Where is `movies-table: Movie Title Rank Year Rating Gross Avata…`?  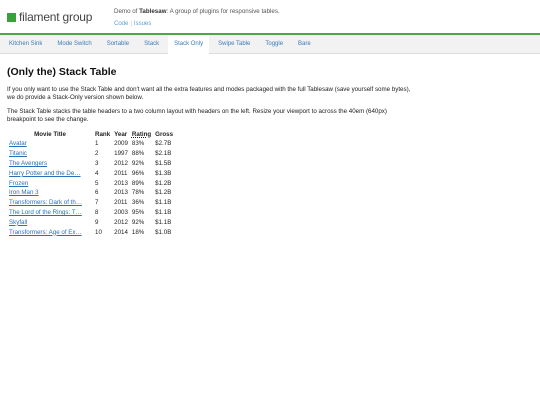
movies-table: Movie Title Rank Year Rating Gross Avata… is located at coordinates (91, 183).